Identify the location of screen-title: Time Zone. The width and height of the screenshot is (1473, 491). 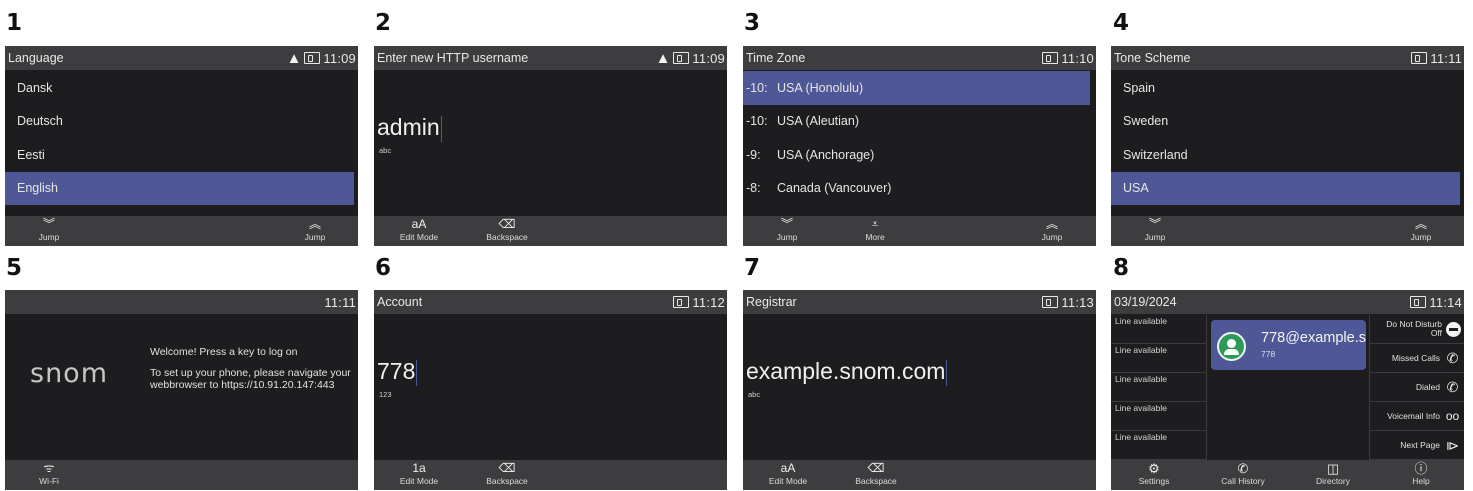
(776, 58).